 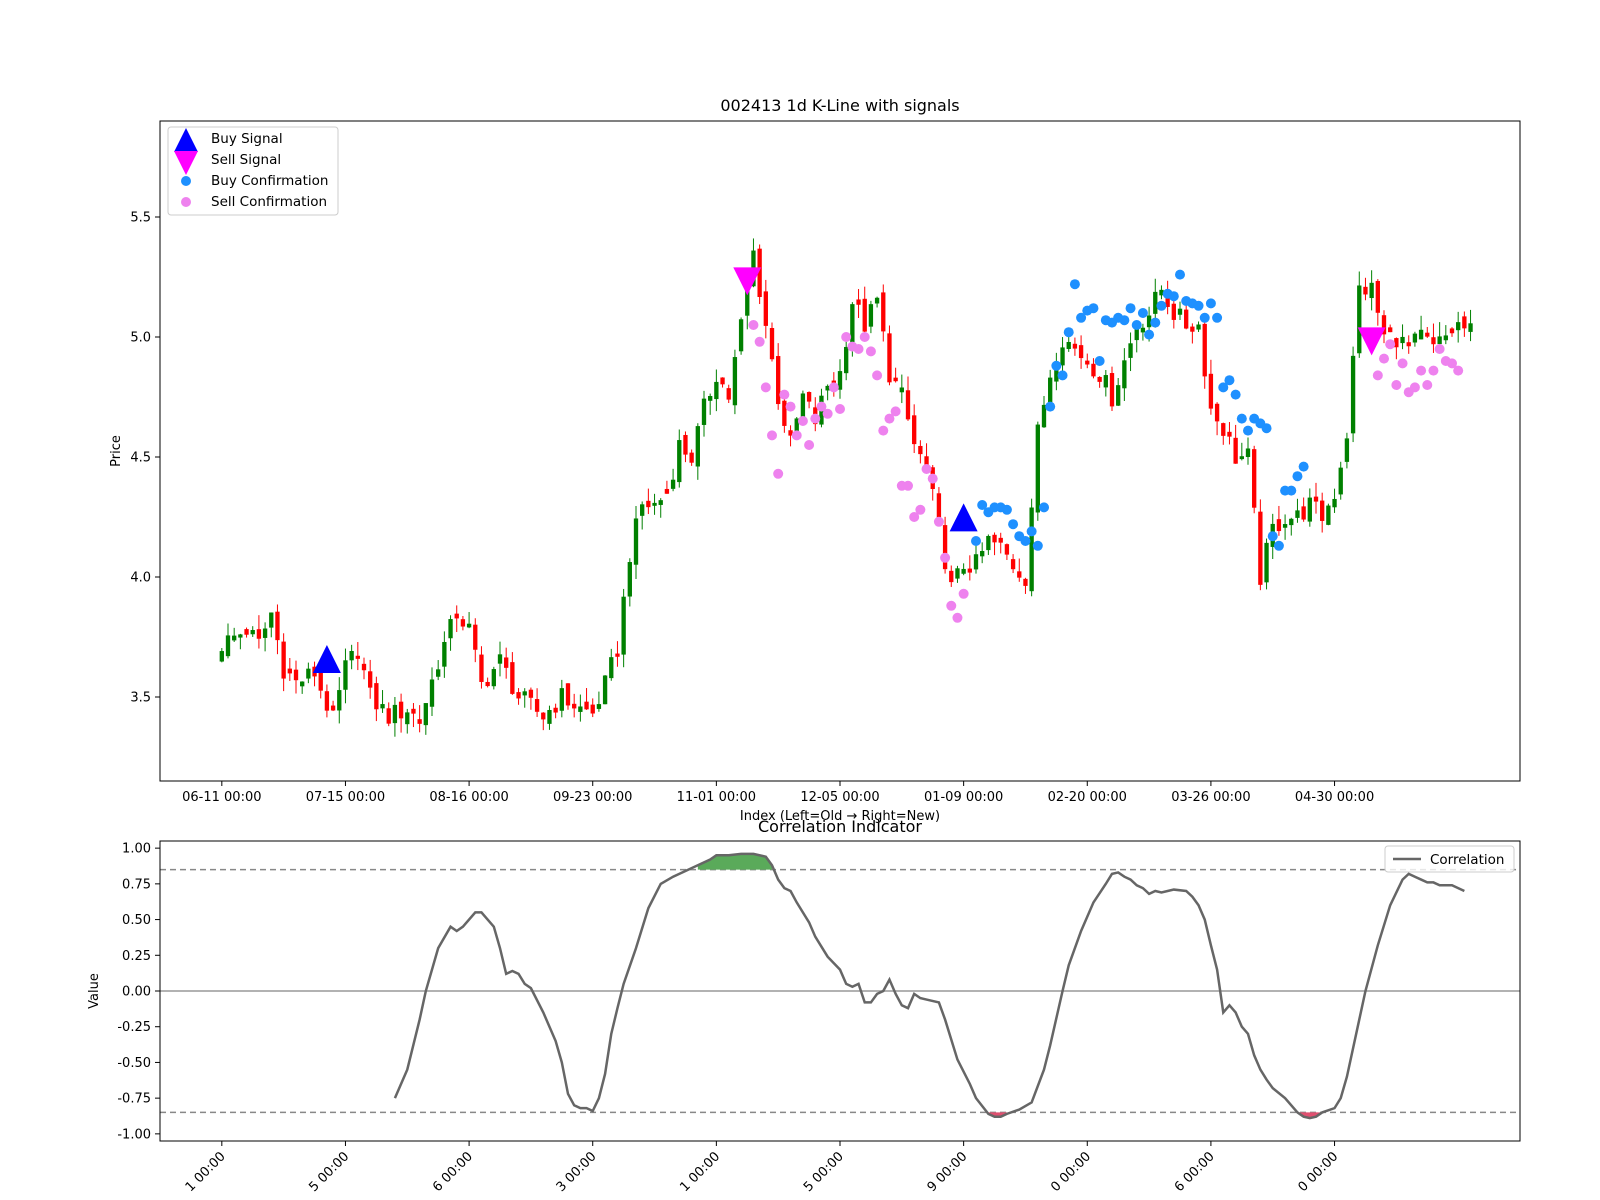 What do you see at coordinates (716, 797) in the screenshot?
I see `kline-xtick-label: 11-01 00:00` at bounding box center [716, 797].